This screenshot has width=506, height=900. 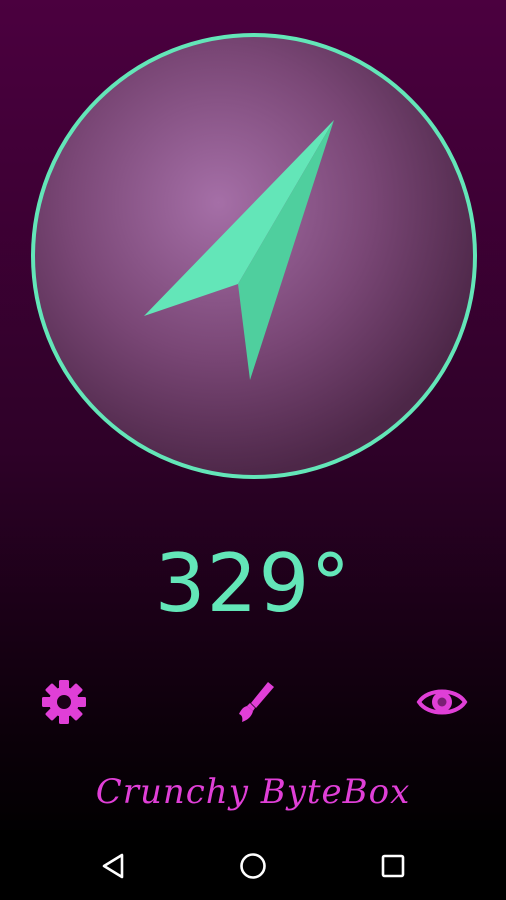 I want to click on eye-icon, so click(x=442, y=702).